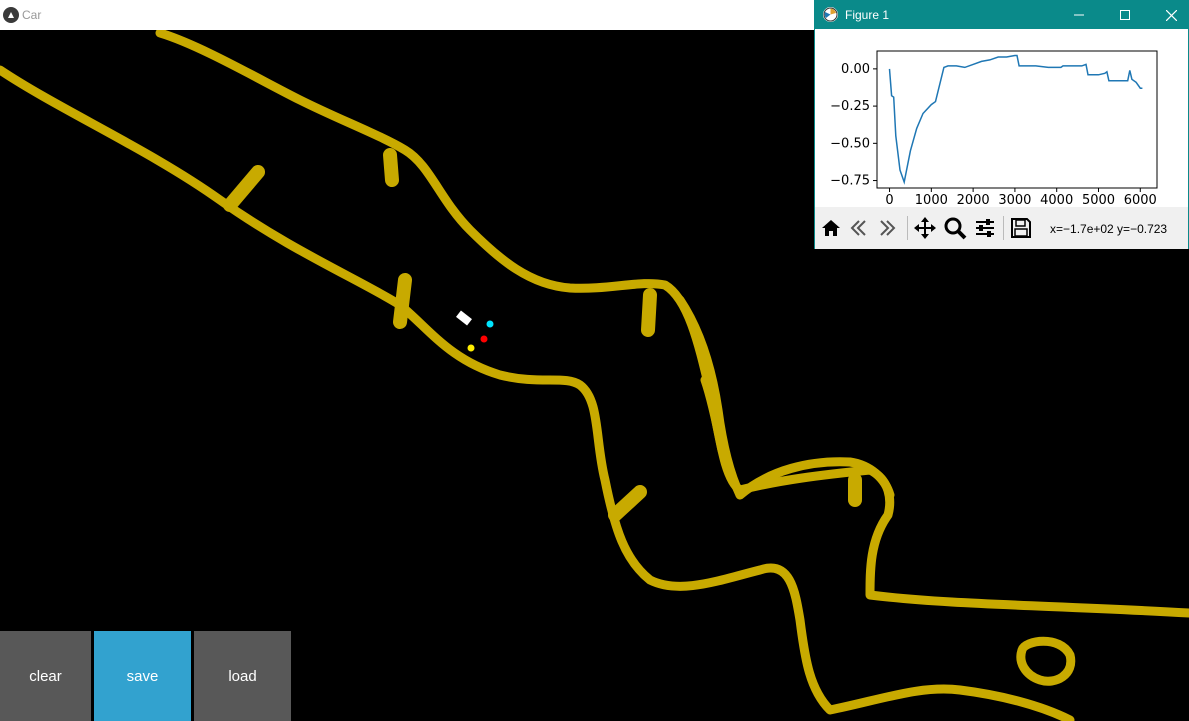 This screenshot has width=1189, height=721. What do you see at coordinates (1001, 15) in the screenshot?
I see `figure-titlebar: Figure 1` at bounding box center [1001, 15].